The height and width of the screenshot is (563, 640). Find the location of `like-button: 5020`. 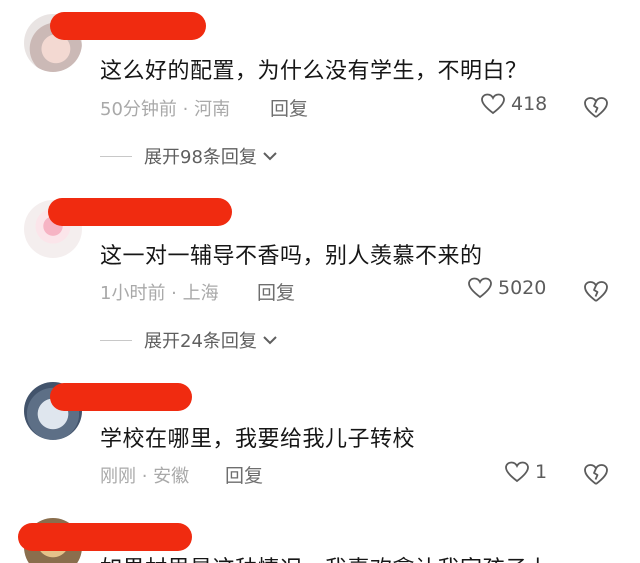

like-button: 5020 is located at coordinates (507, 288).